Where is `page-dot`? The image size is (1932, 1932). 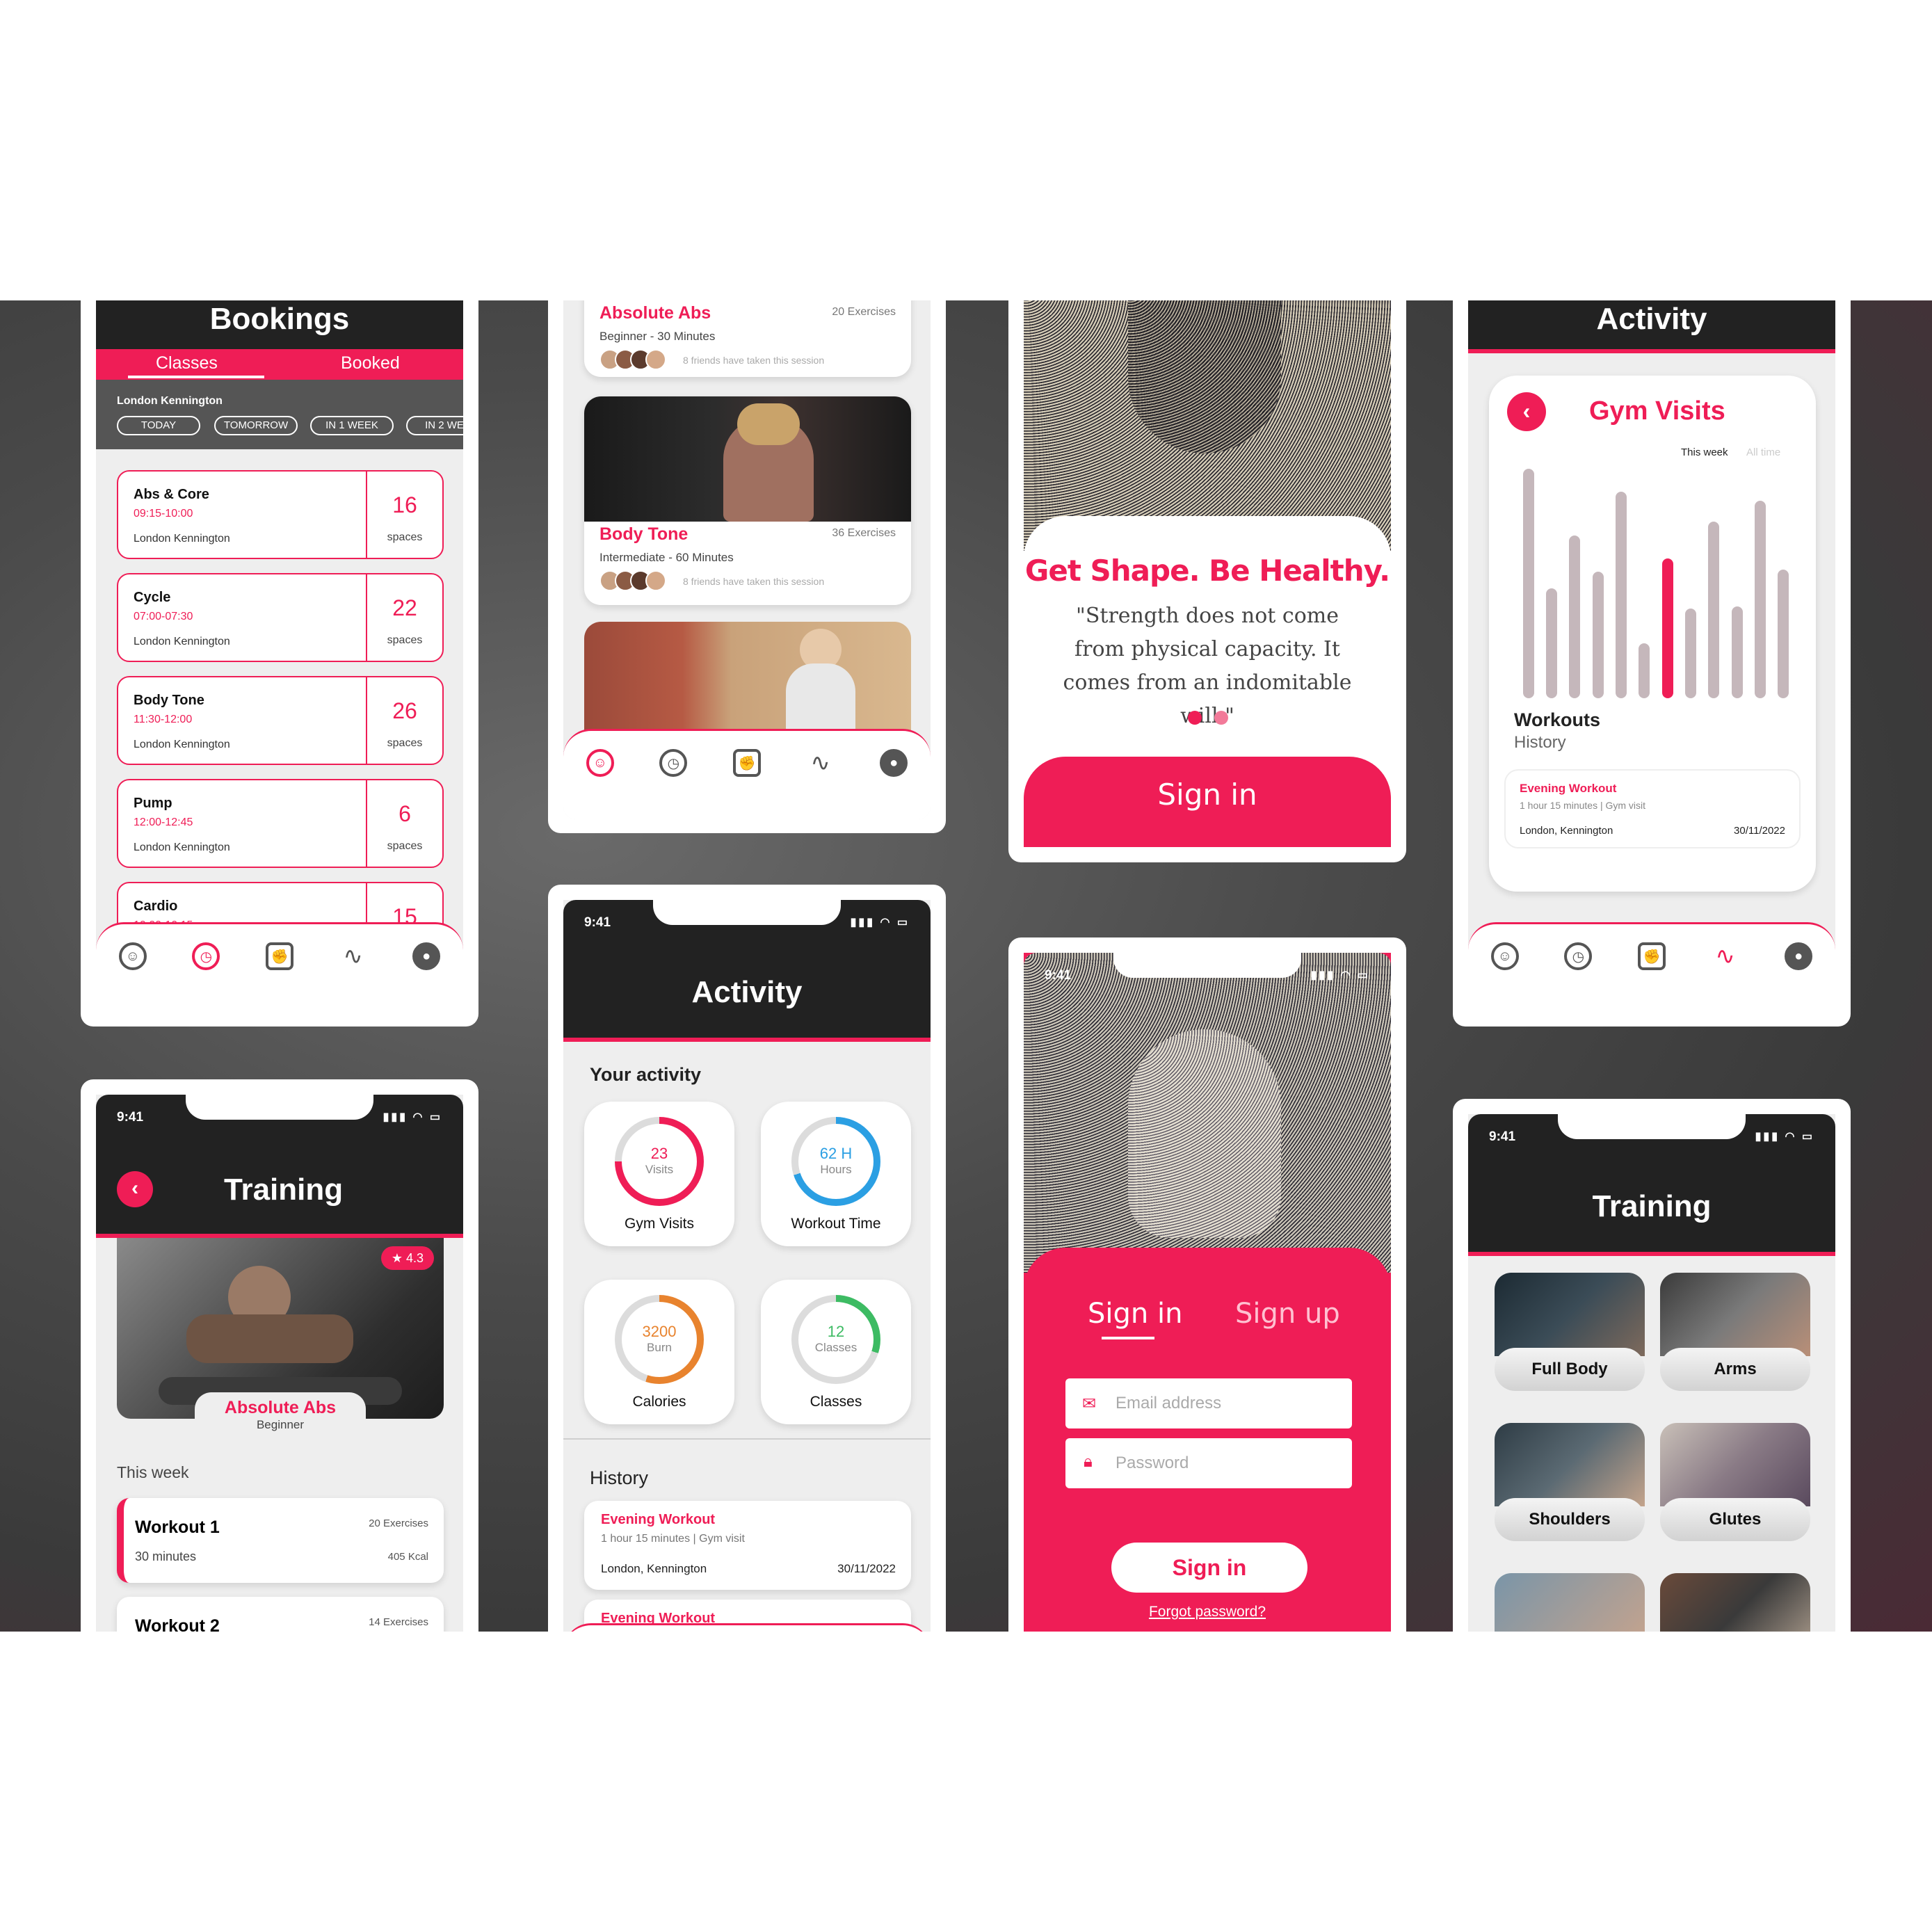 page-dot is located at coordinates (1221, 718).